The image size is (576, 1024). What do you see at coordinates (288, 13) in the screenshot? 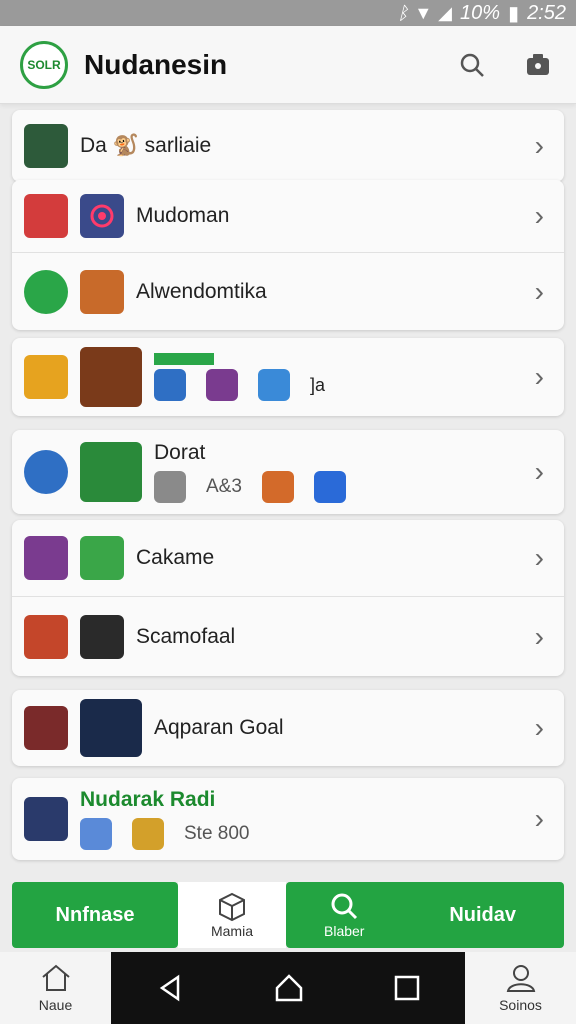
I see `status-bar: ᛒ ▼ ◢ 10% ▮ 2:52` at bounding box center [288, 13].